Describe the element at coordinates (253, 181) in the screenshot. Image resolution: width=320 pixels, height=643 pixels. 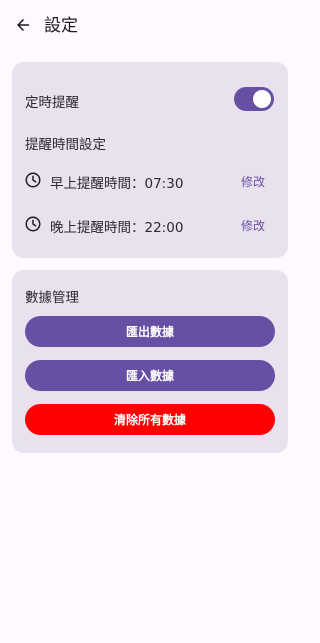
I see `edit-morning-time-button: 修改` at that location.